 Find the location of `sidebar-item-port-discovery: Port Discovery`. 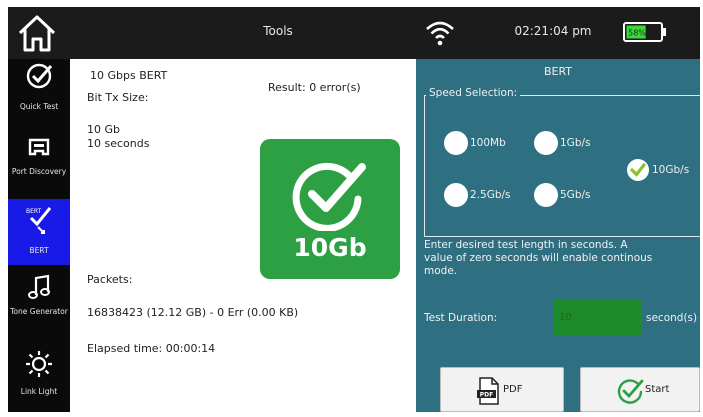

sidebar-item-port-discovery: Port Discovery is located at coordinates (39, 164).